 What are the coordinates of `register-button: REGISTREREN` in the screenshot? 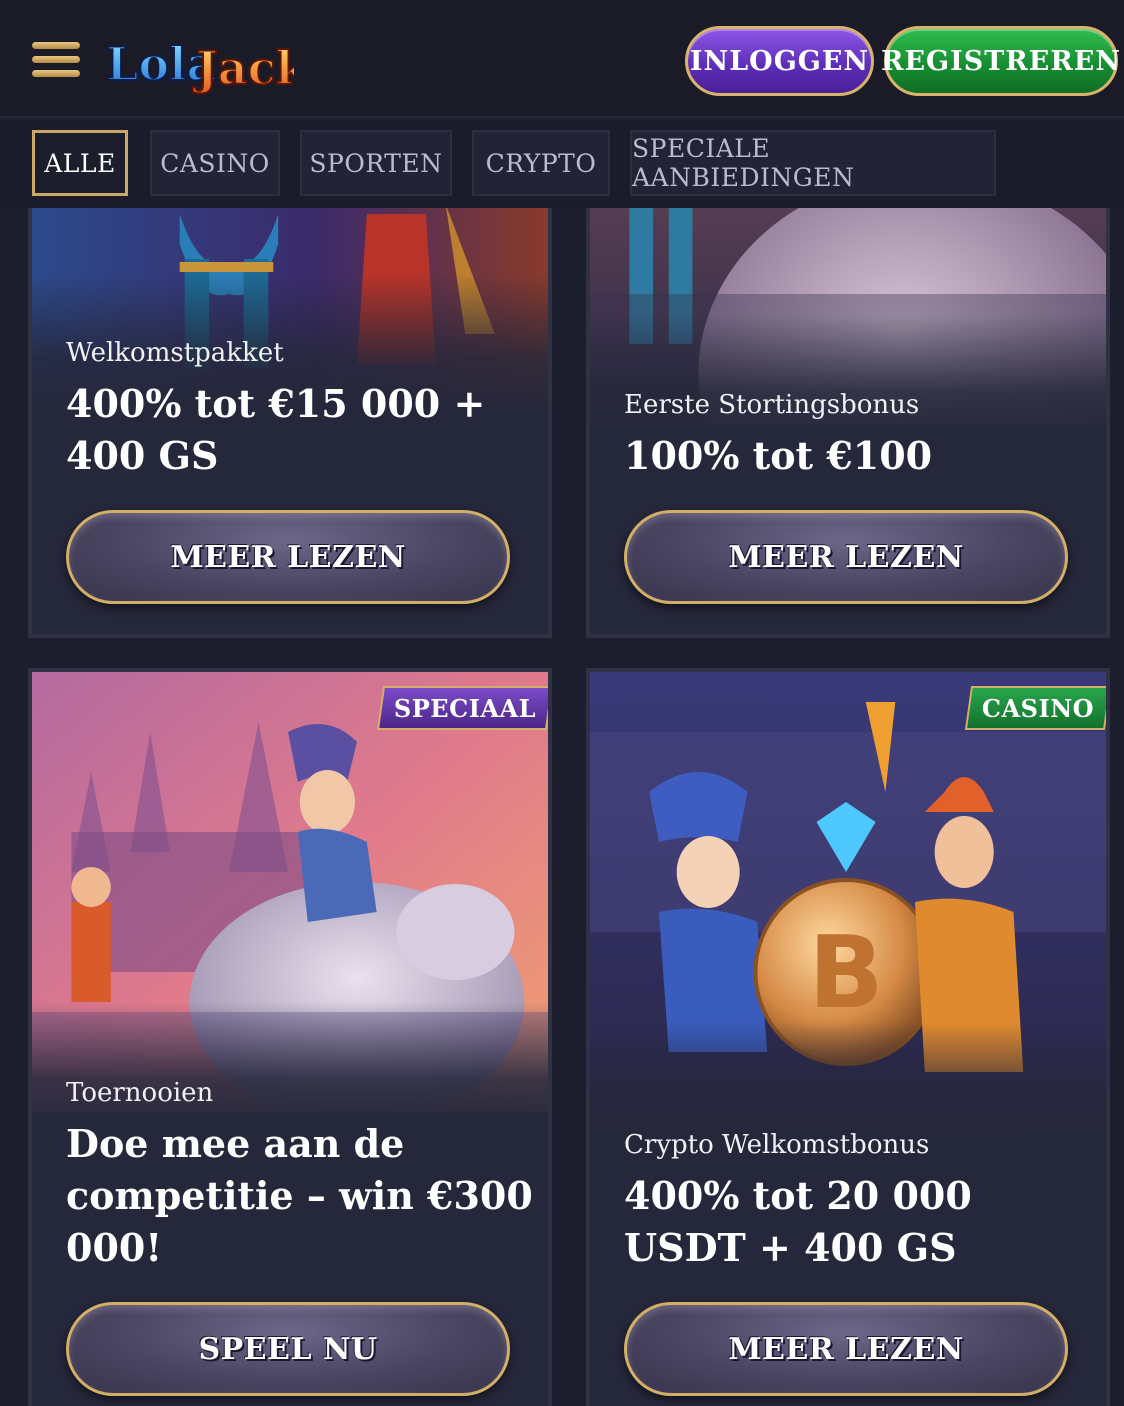 It's located at (1000, 61).